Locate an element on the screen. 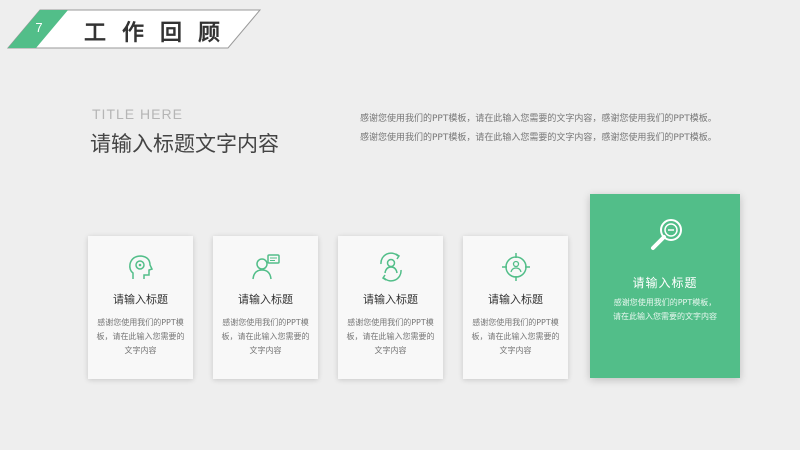 This screenshot has height=450, width=800. slide-number: 7 is located at coordinates (39, 27).